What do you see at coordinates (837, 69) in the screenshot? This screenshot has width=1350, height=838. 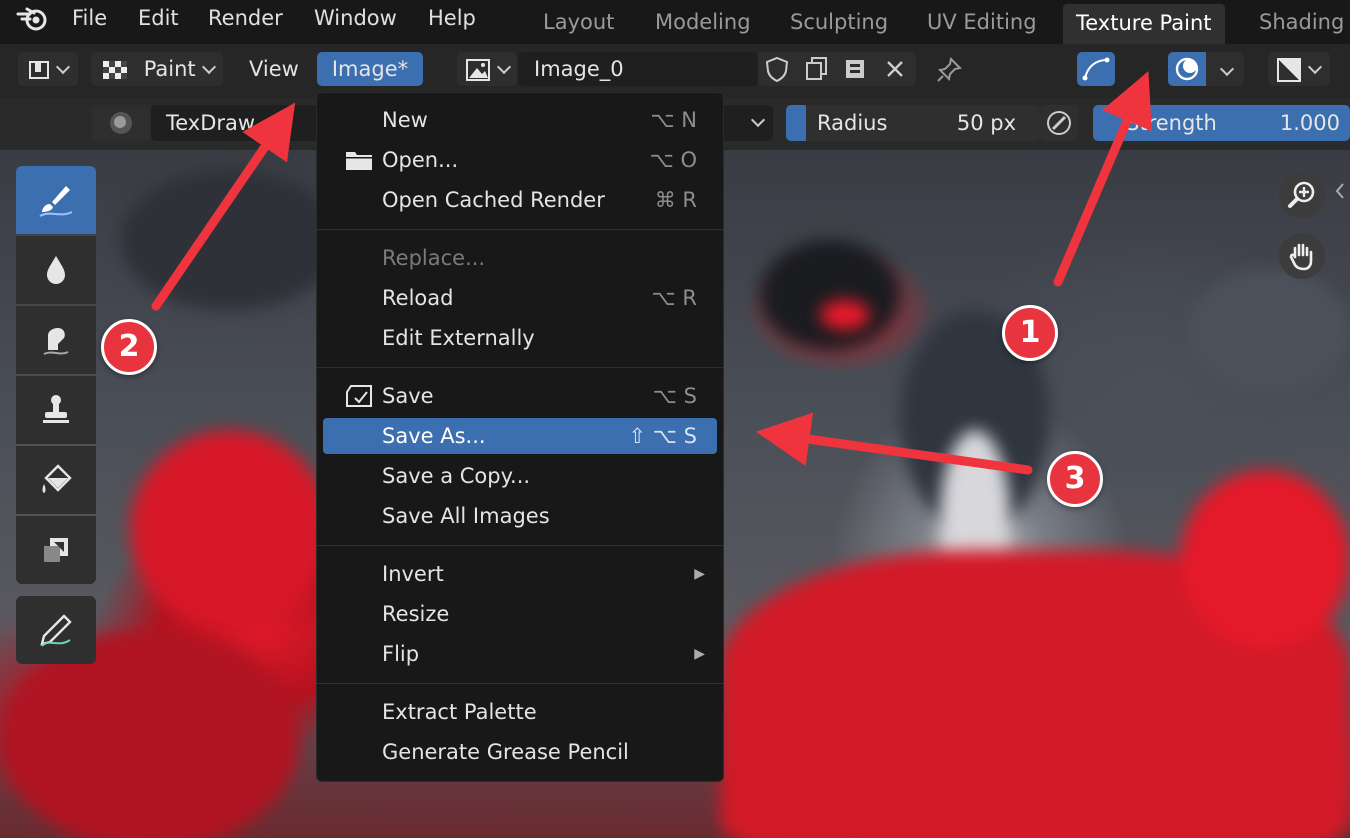 I see `image-datablock-buttons` at bounding box center [837, 69].